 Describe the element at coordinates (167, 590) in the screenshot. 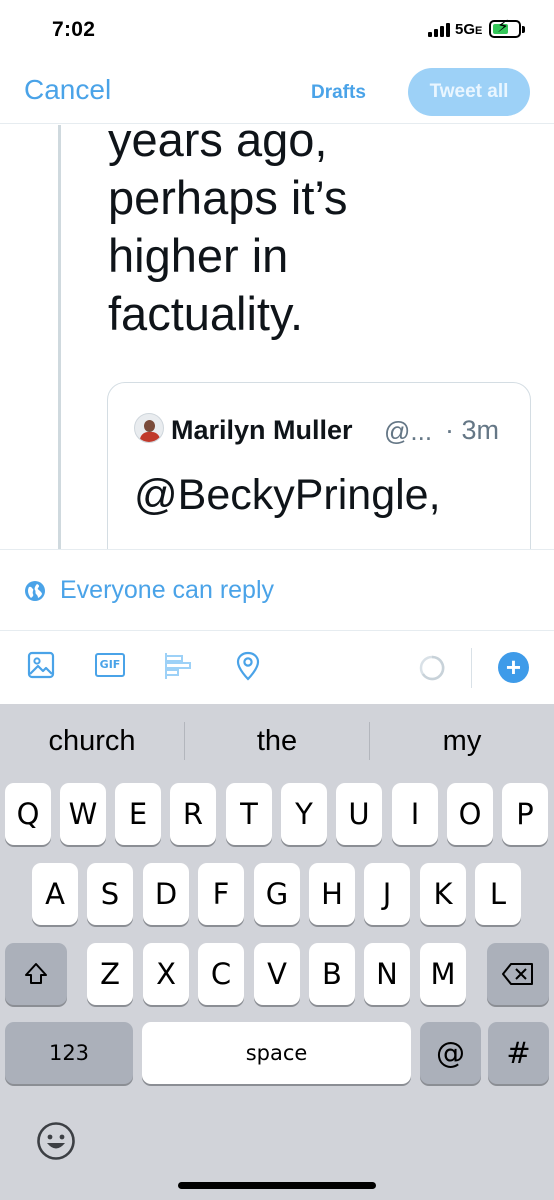

I see `reply-settings-label: Everyone can reply` at that location.